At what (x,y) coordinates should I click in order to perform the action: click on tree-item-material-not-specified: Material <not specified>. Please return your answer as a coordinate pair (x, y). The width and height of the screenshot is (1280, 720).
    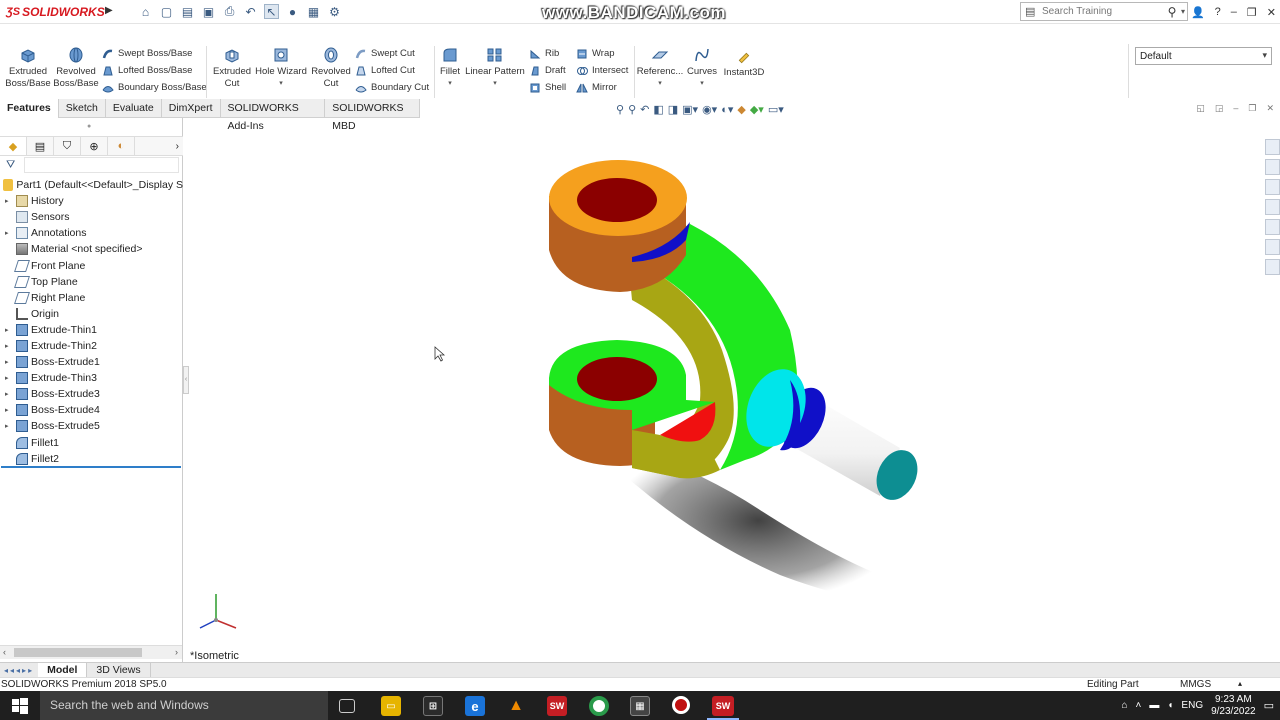
    Looking at the image, I should click on (91, 249).